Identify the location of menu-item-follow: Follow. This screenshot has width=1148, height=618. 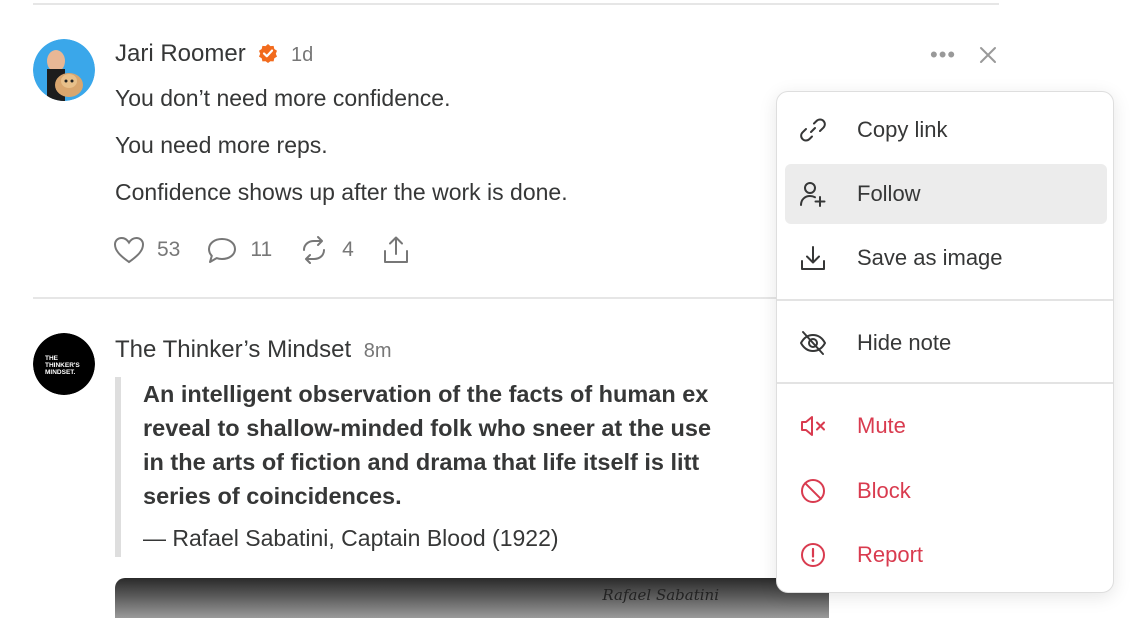
(946, 194).